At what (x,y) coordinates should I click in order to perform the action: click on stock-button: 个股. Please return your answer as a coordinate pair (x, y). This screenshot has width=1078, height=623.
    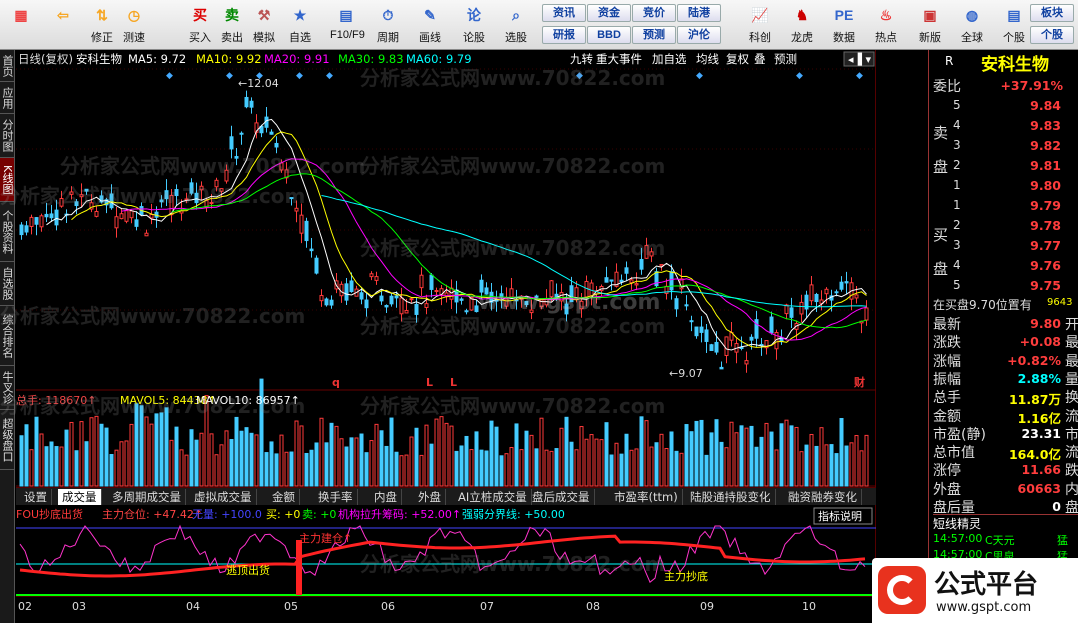
    Looking at the image, I should click on (1052, 35).